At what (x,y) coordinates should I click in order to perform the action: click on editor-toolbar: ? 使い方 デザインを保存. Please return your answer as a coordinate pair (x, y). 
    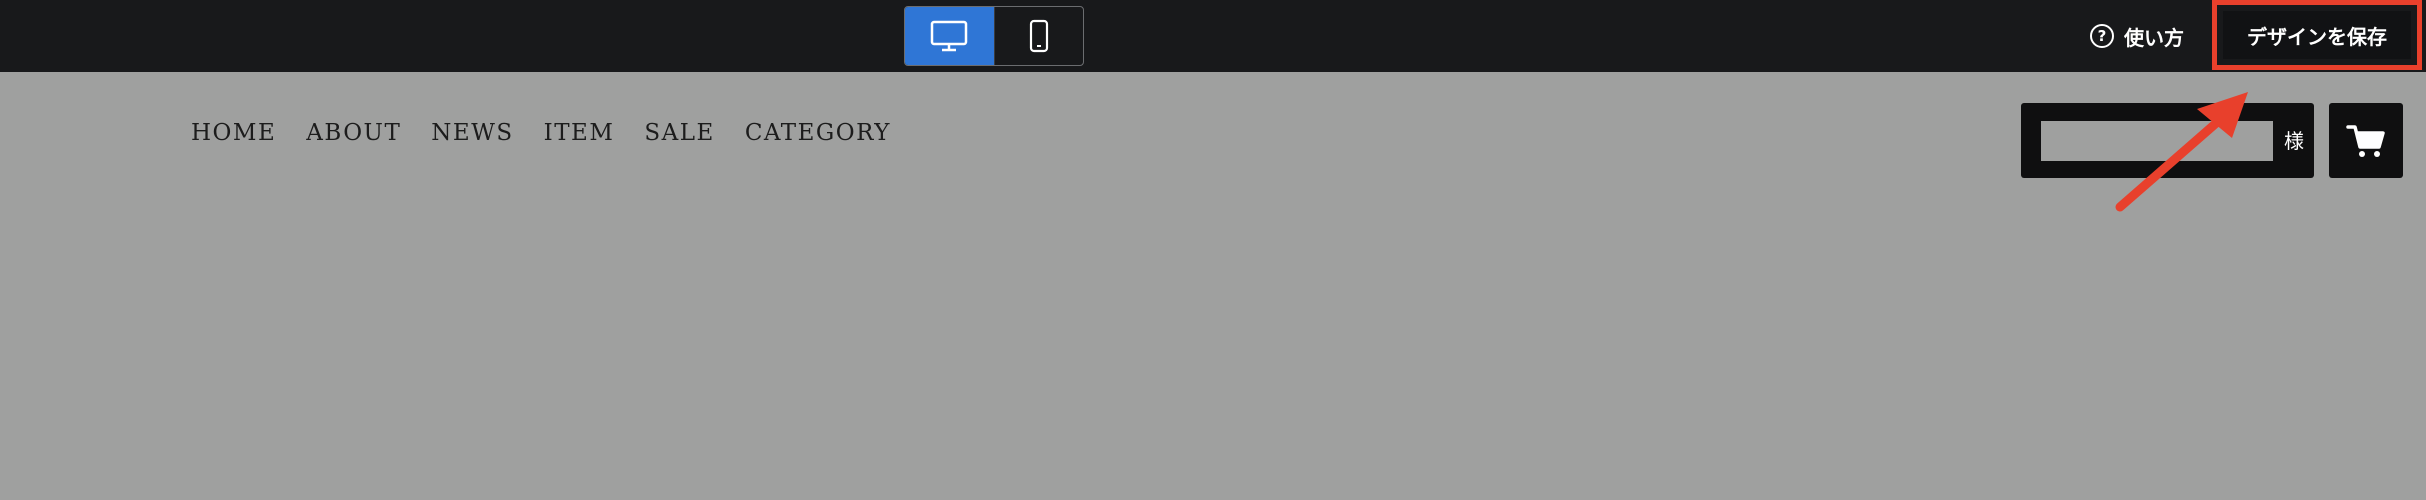
    Looking at the image, I should click on (1213, 36).